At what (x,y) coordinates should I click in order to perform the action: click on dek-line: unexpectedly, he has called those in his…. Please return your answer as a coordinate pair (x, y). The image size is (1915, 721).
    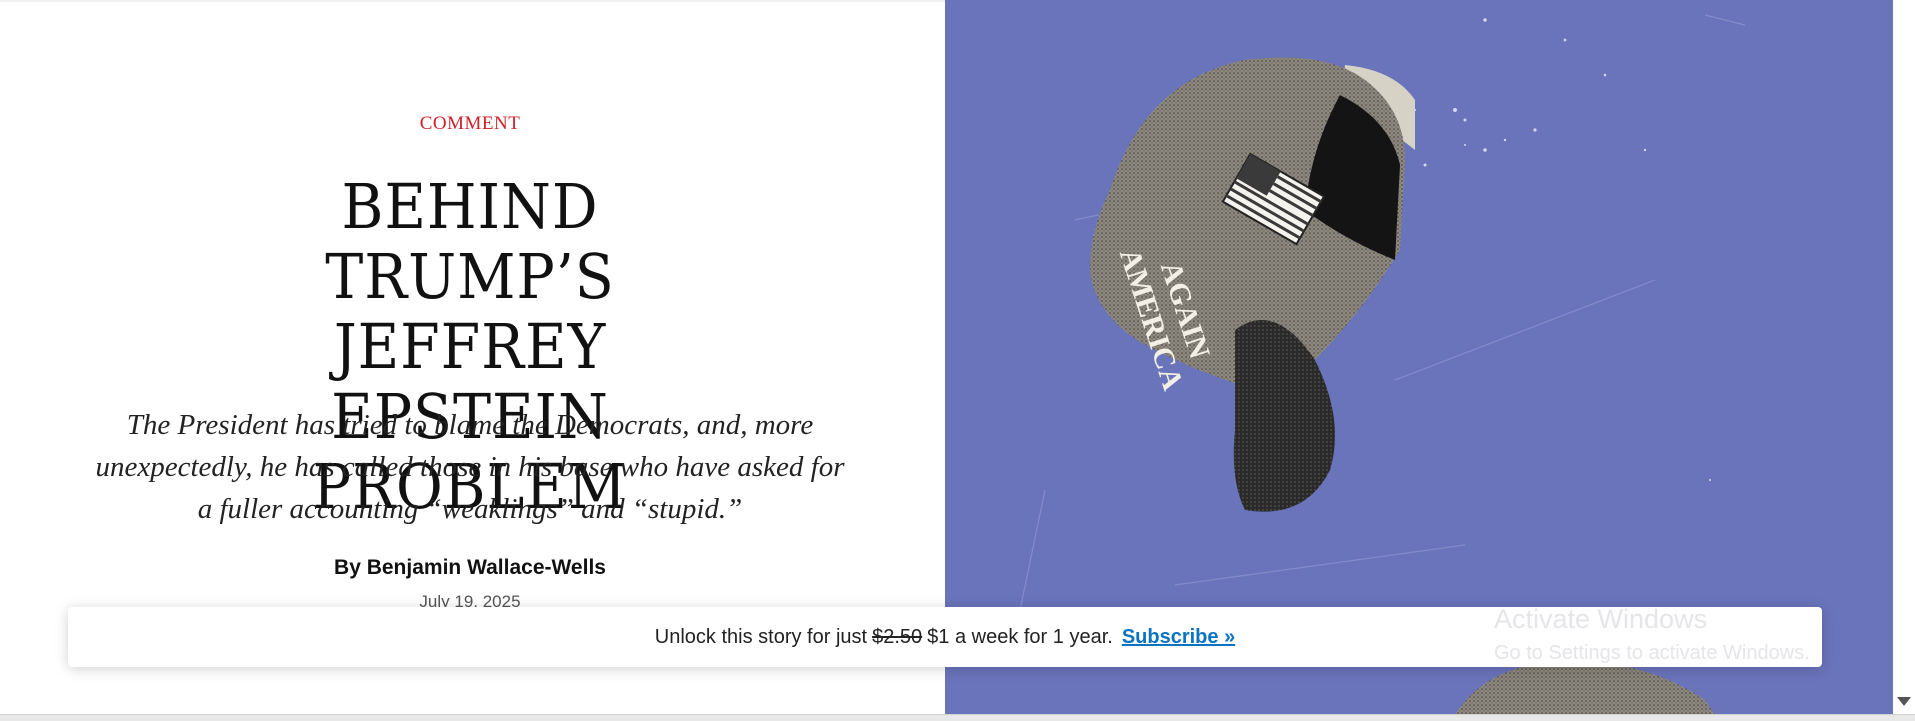
    Looking at the image, I should click on (470, 467).